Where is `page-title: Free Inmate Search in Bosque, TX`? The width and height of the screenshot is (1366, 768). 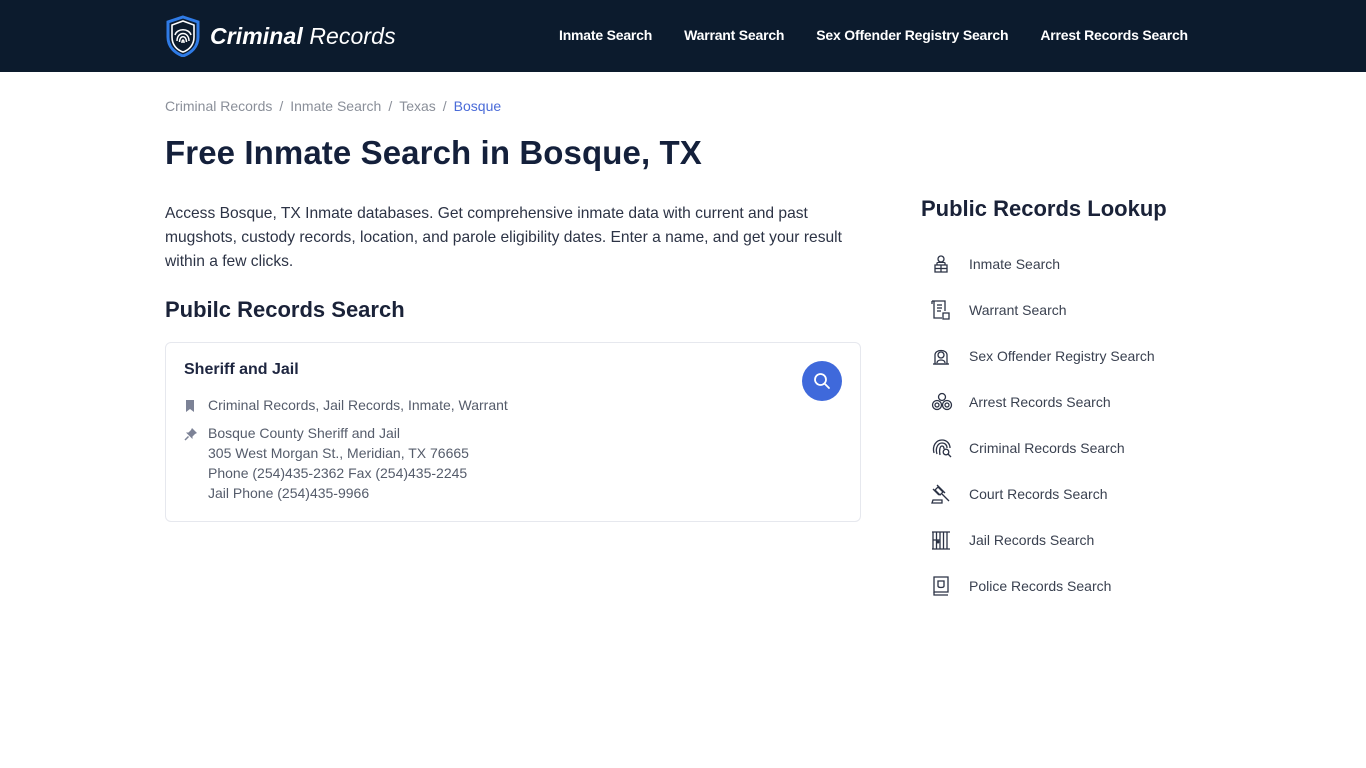
page-title: Free Inmate Search in Bosque, TX is located at coordinates (433, 152).